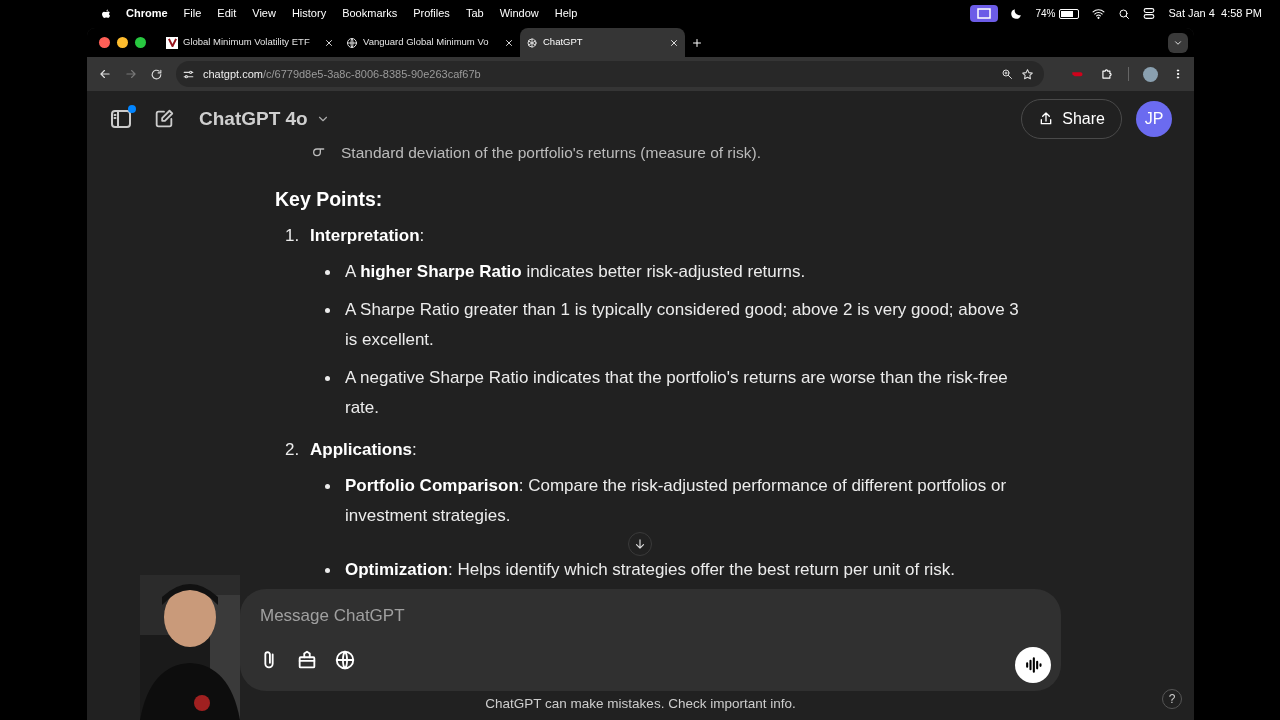 Image resolution: width=1280 pixels, height=720 pixels. What do you see at coordinates (431, 13) in the screenshot?
I see `menu-item: Profiles` at bounding box center [431, 13].